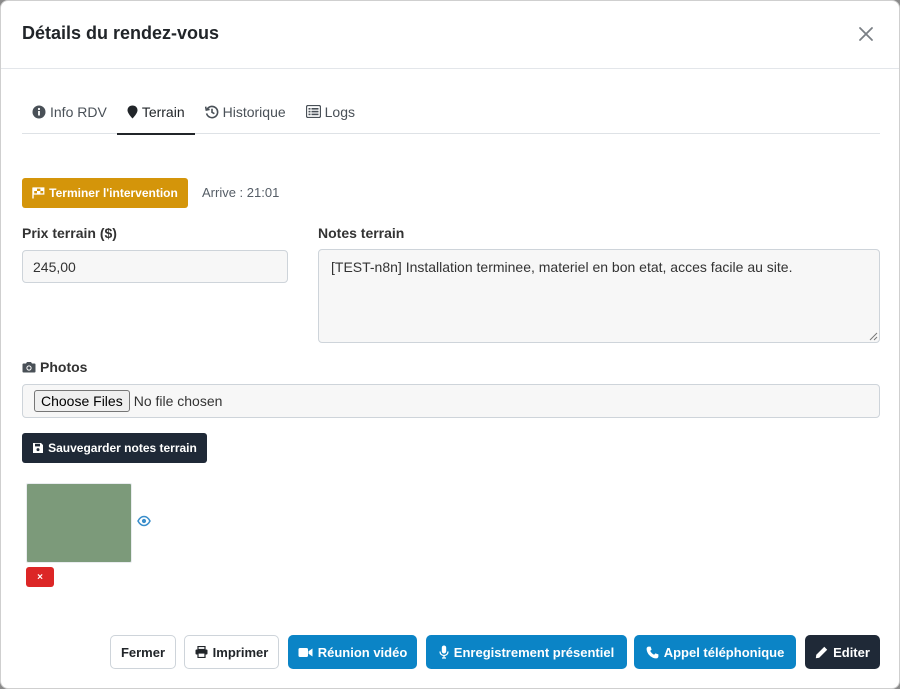 The width and height of the screenshot is (900, 689). What do you see at coordinates (451, 113) in the screenshot?
I see `tab-bar: Info RDV Terrain Historique Logs` at bounding box center [451, 113].